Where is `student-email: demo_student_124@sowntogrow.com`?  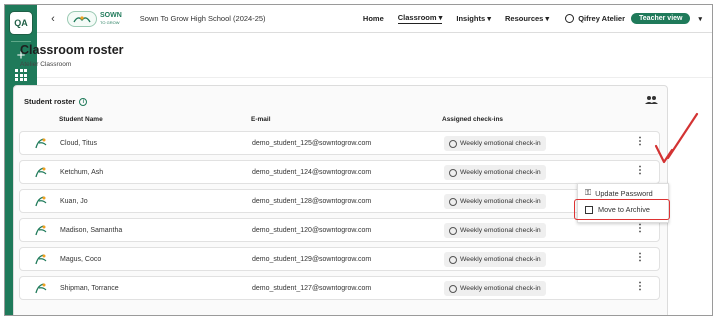 student-email: demo_student_124@sowntogrow.com is located at coordinates (312, 172).